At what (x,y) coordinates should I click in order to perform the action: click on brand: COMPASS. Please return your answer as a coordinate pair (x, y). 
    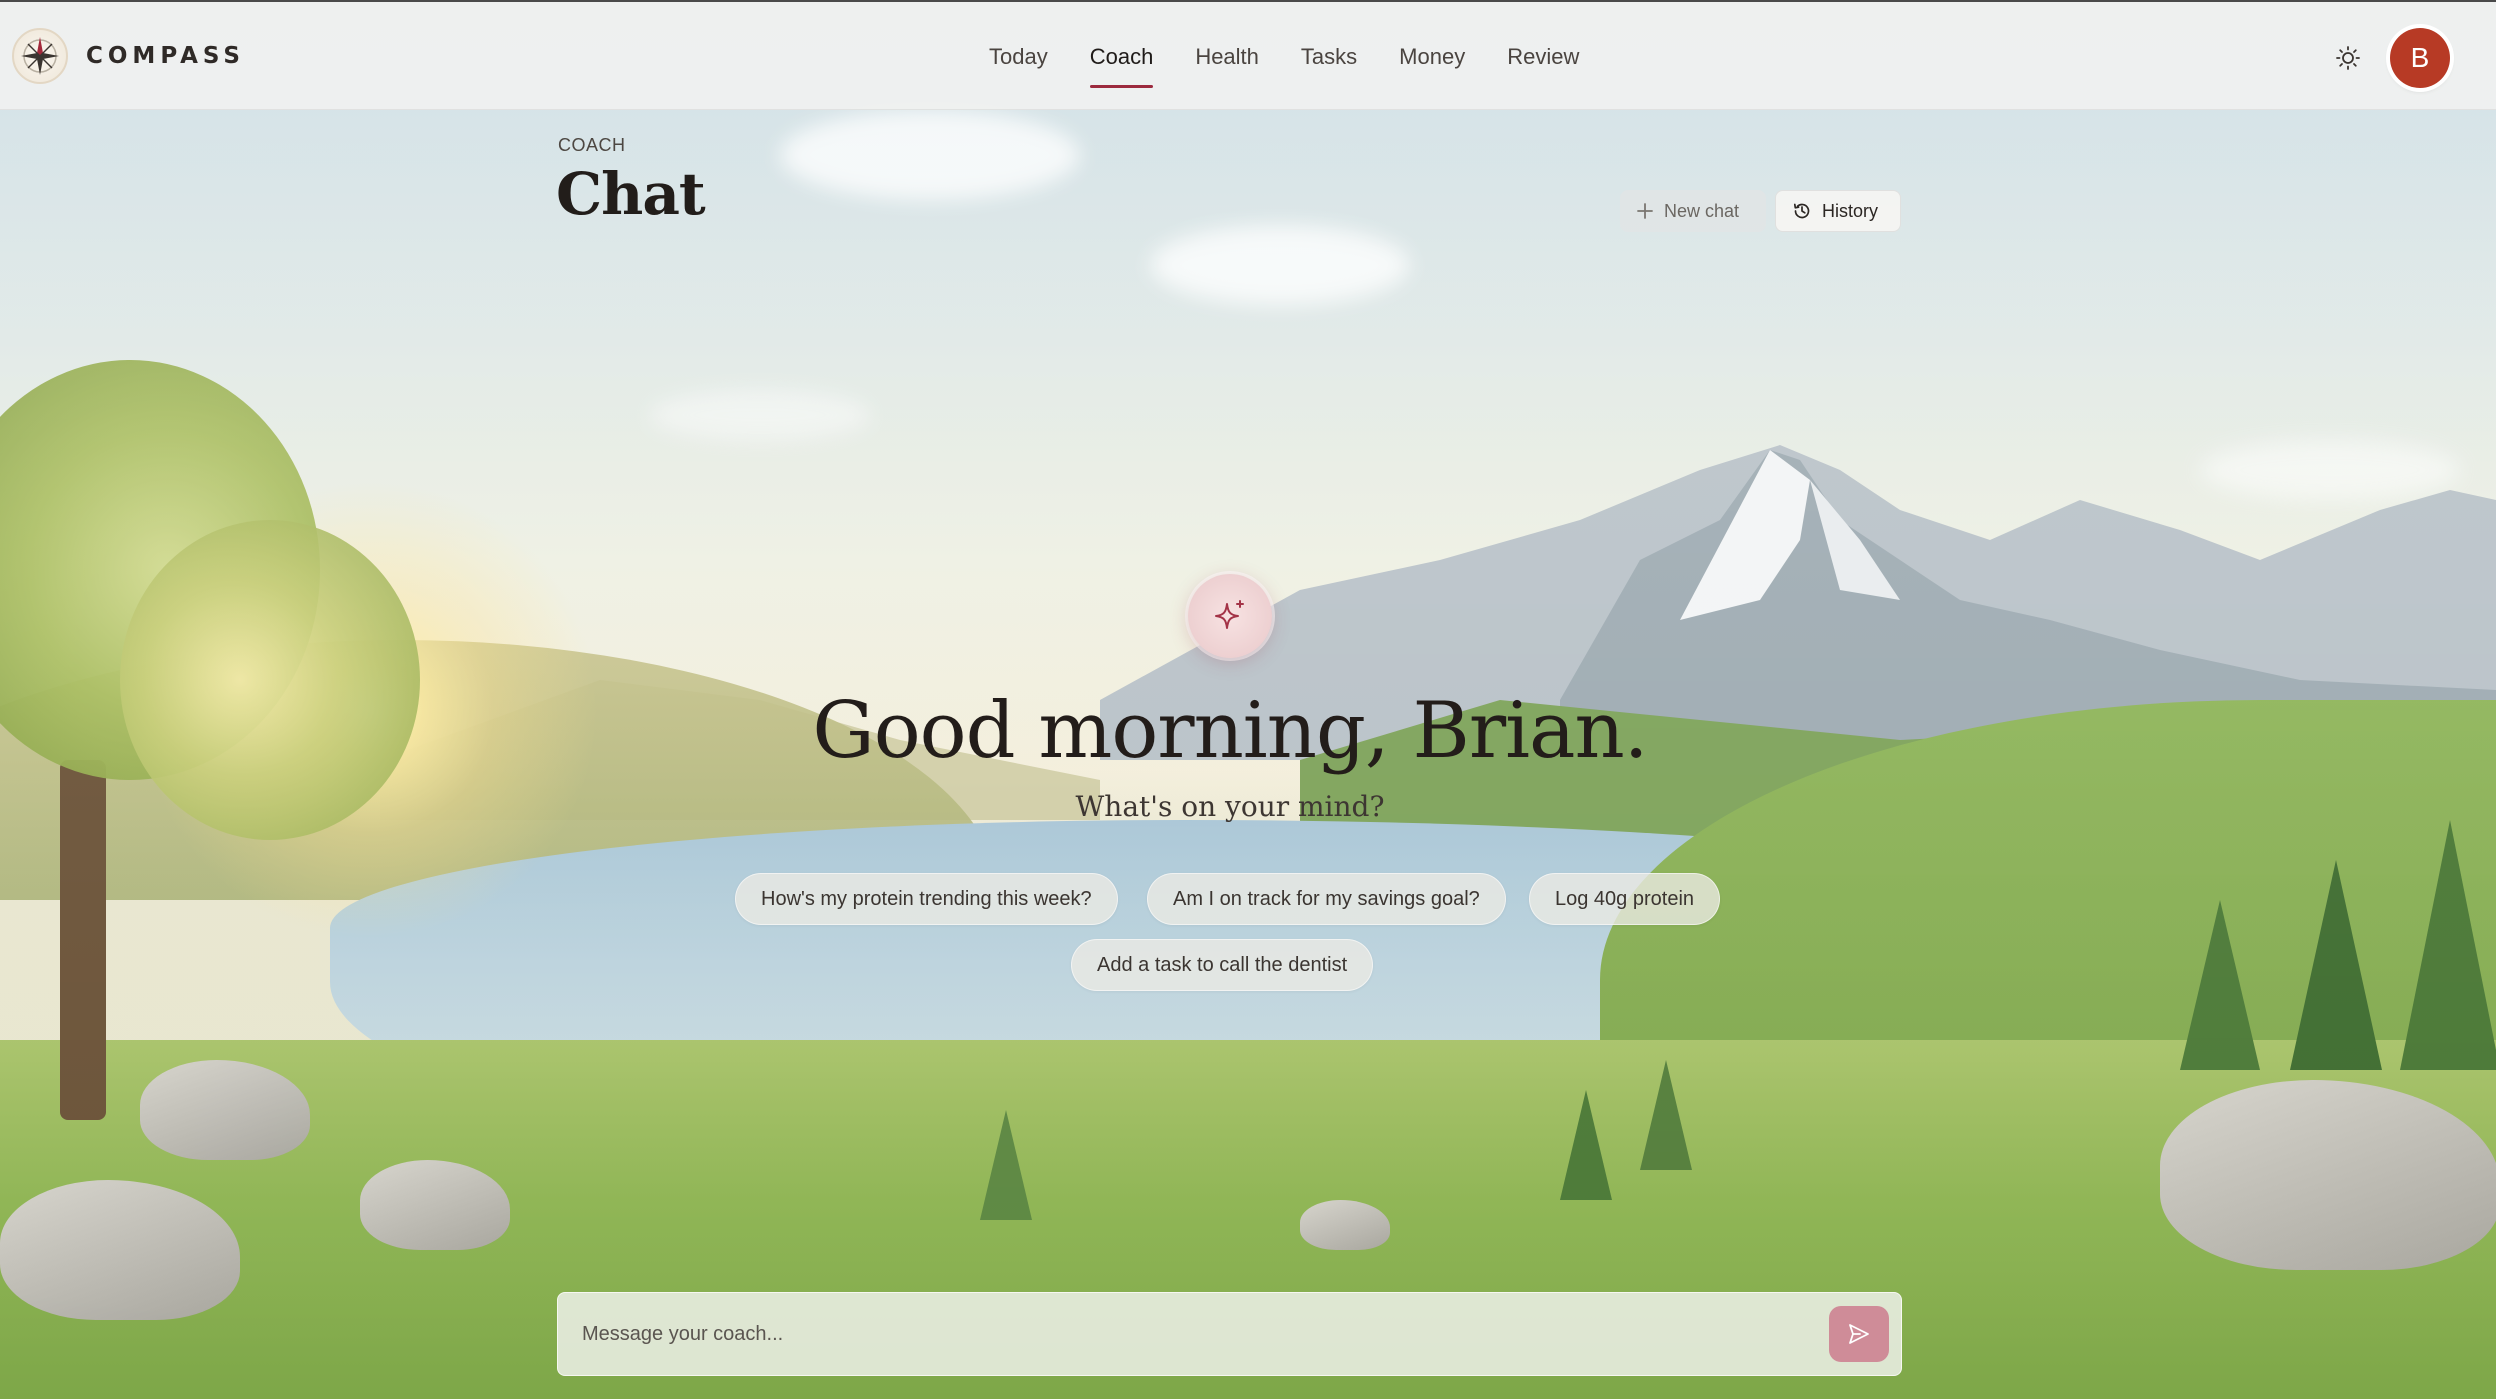
    Looking at the image, I should click on (128, 56).